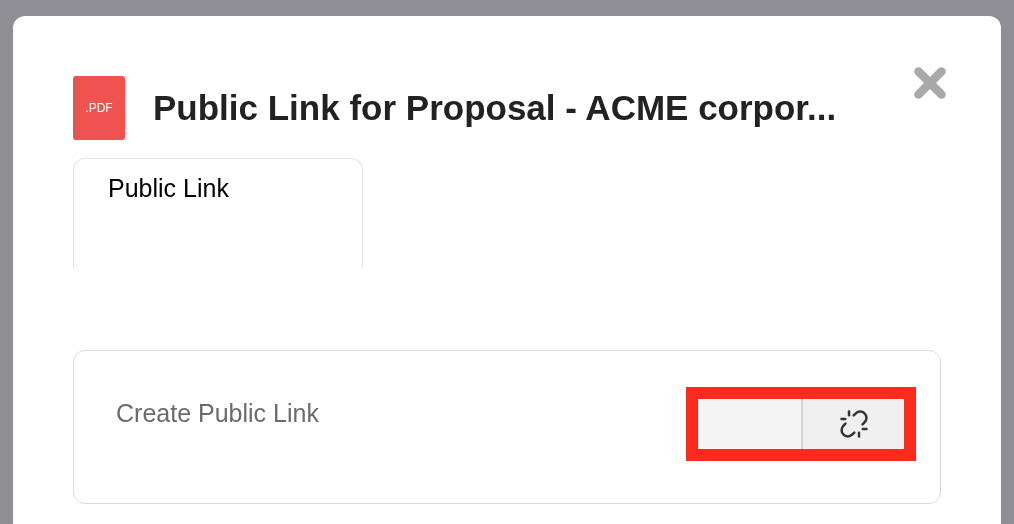 The width and height of the screenshot is (1014, 524). What do you see at coordinates (217, 413) in the screenshot?
I see `create-public-link-label: Create Public Link` at bounding box center [217, 413].